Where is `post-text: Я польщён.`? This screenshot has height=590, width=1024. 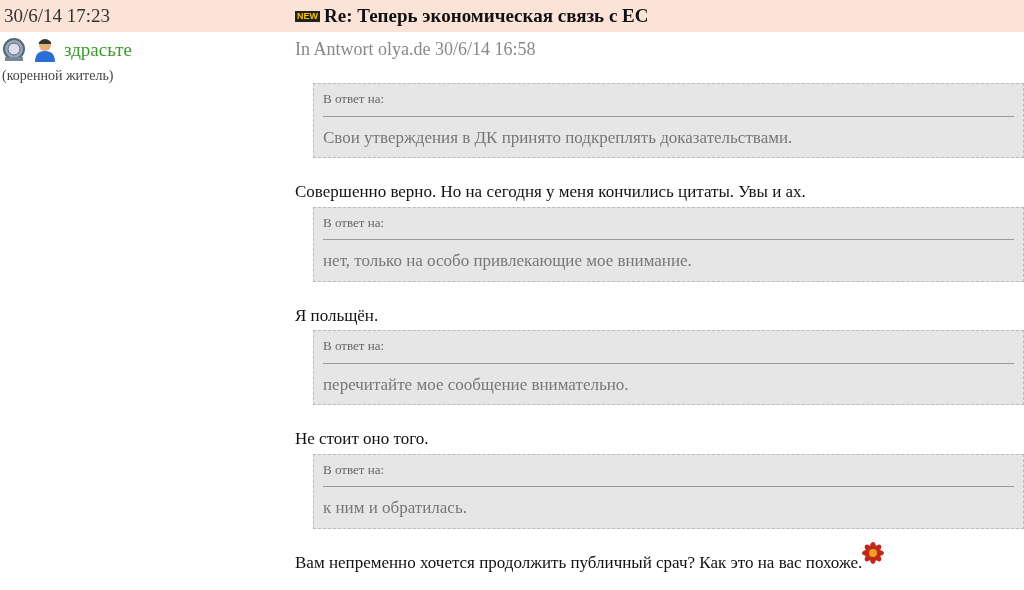
post-text: Я польщён. is located at coordinates (337, 315).